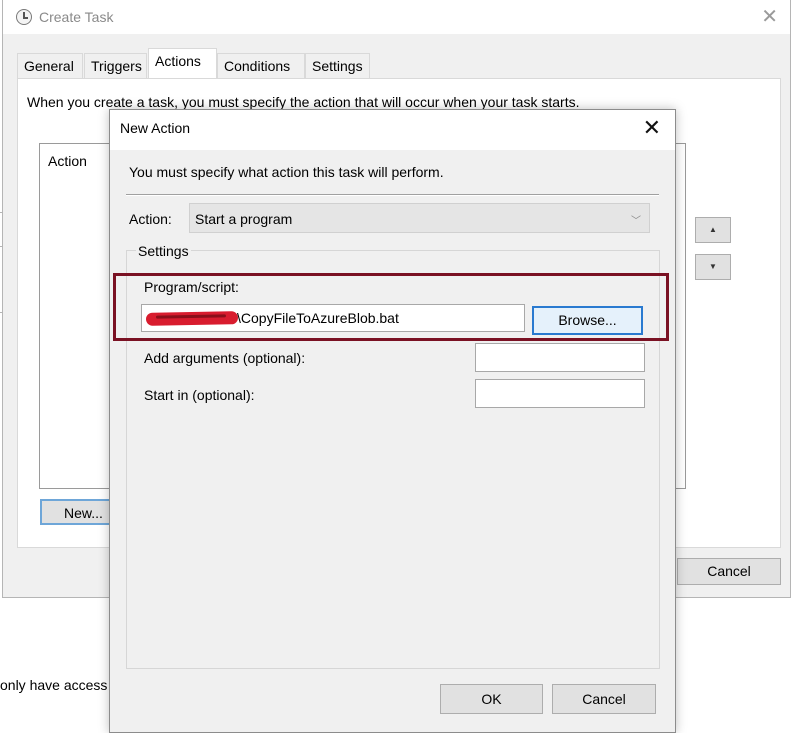 The height and width of the screenshot is (733, 793). What do you see at coordinates (396, 17) in the screenshot?
I see `create-task-titlebar: Create Task ✕` at bounding box center [396, 17].